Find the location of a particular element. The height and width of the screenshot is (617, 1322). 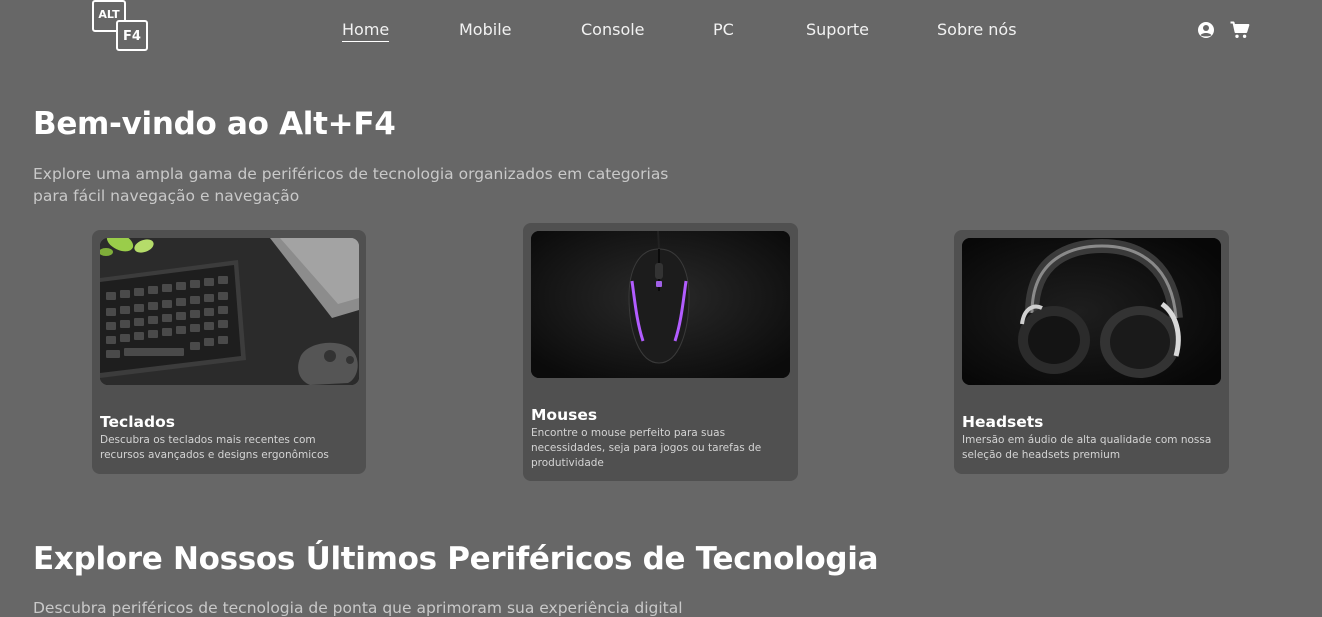

nav-console: Console is located at coordinates (613, 30).